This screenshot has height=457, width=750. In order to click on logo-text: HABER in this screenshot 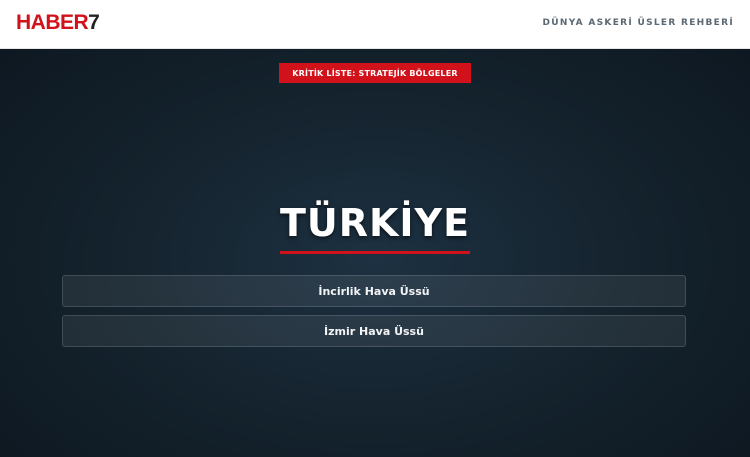, I will do `click(52, 22)`.